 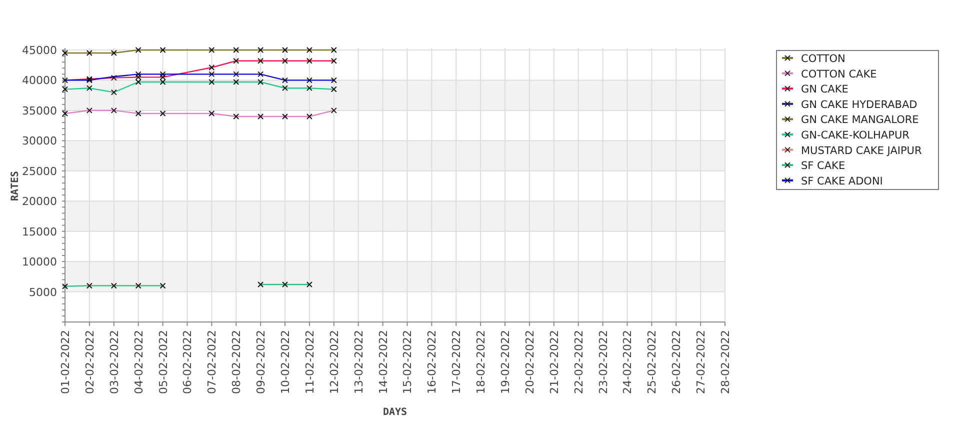 What do you see at coordinates (187, 362) in the screenshot?
I see `x-tick-label: 06-02-2022` at bounding box center [187, 362].